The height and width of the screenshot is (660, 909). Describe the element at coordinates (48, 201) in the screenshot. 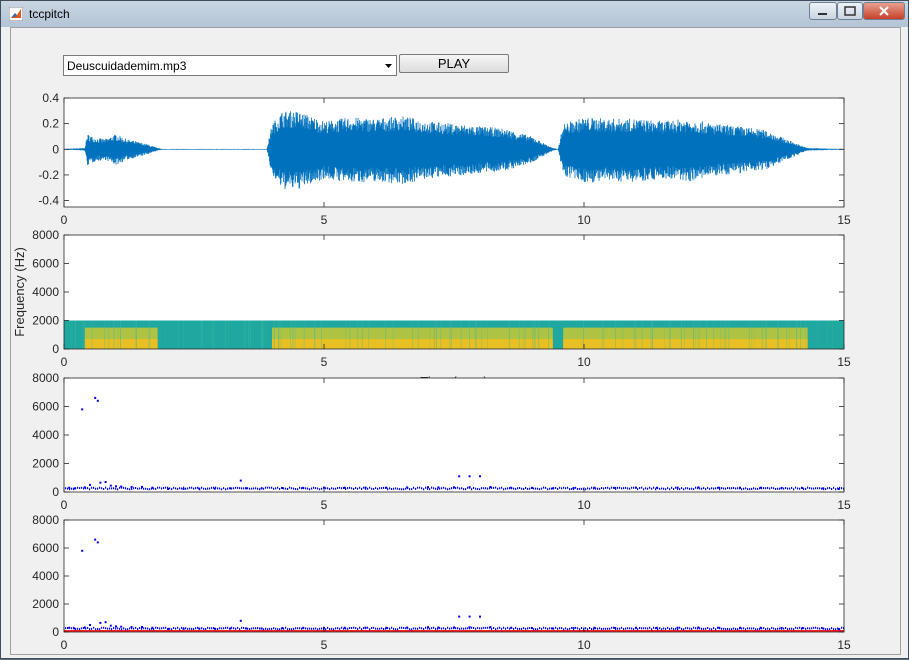

I see `y-tick-label: -0.4` at that location.